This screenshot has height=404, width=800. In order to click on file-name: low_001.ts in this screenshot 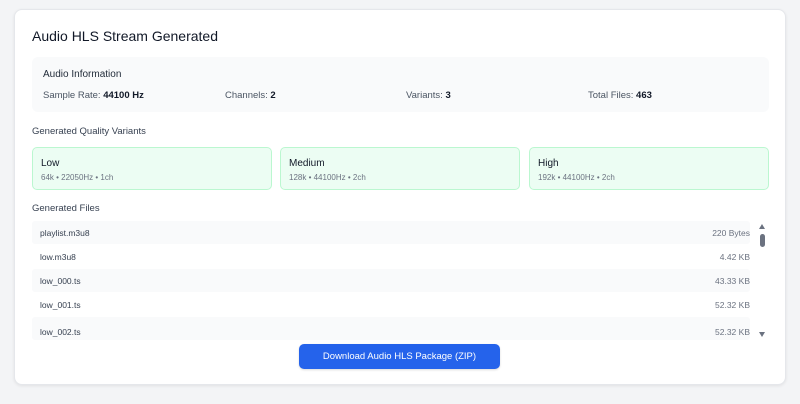, I will do `click(60, 305)`.